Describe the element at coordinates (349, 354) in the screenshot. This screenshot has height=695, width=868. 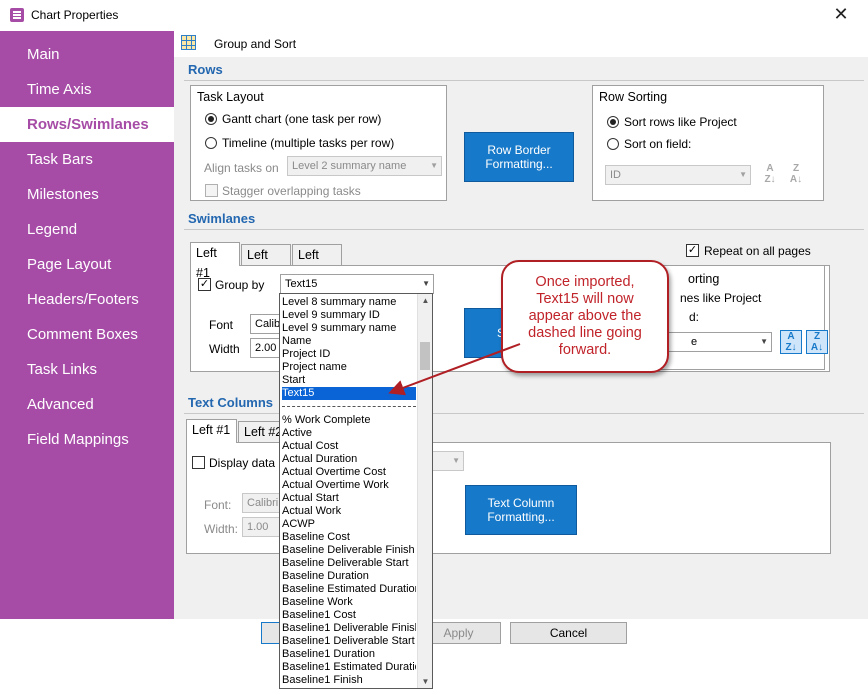
I see `dropdown-option: Project ID` at that location.